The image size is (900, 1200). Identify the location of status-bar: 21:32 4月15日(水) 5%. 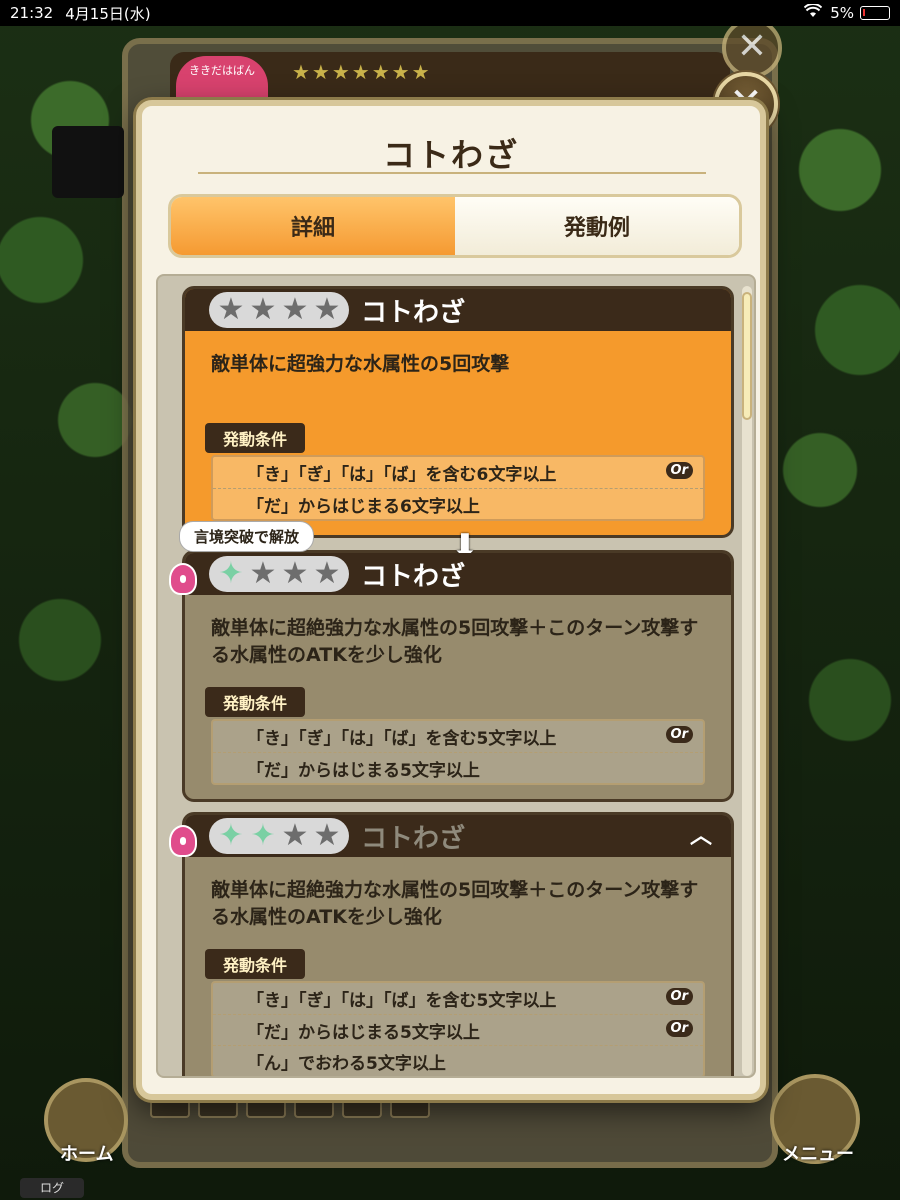
(450, 13).